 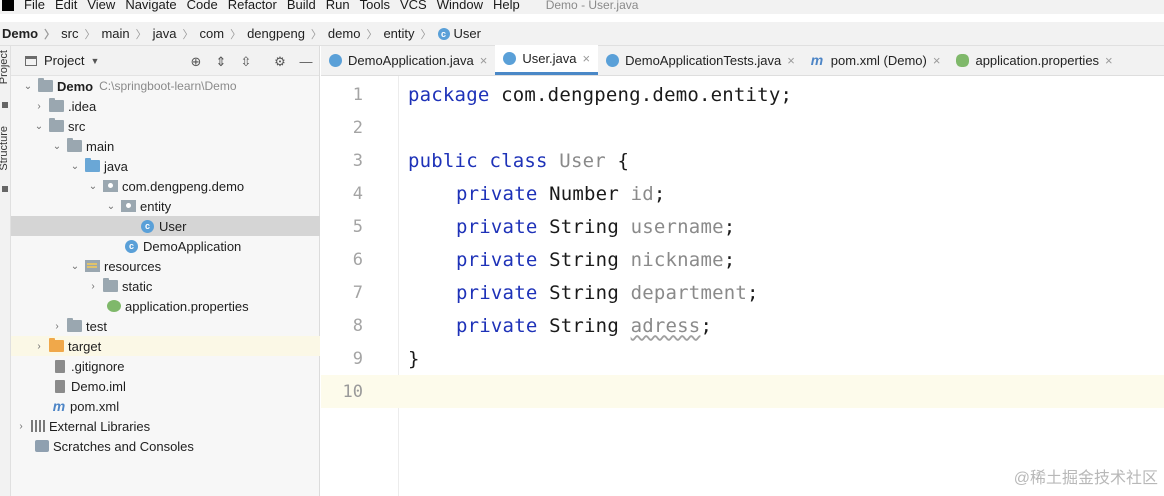 What do you see at coordinates (410, 34) in the screenshot?
I see `breadcrumb-item-entity: entity 〉` at bounding box center [410, 34].